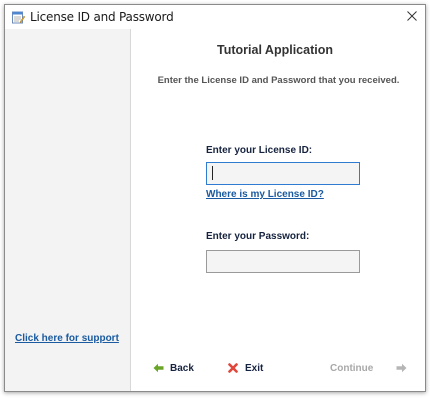 Image resolution: width=430 pixels, height=398 pixels. What do you see at coordinates (258, 236) in the screenshot?
I see `password-label: Enter your Password:` at bounding box center [258, 236].